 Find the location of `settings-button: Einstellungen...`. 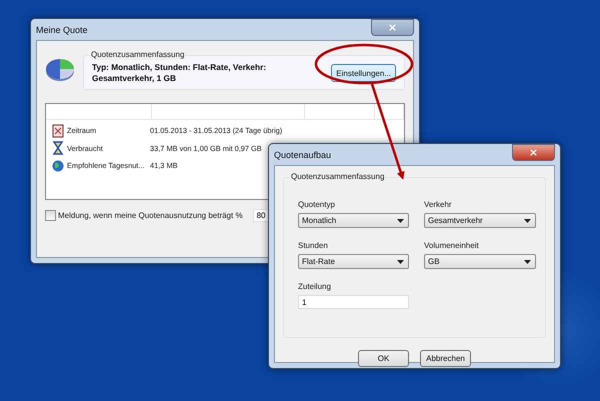

settings-button: Einstellungen... is located at coordinates (363, 73).